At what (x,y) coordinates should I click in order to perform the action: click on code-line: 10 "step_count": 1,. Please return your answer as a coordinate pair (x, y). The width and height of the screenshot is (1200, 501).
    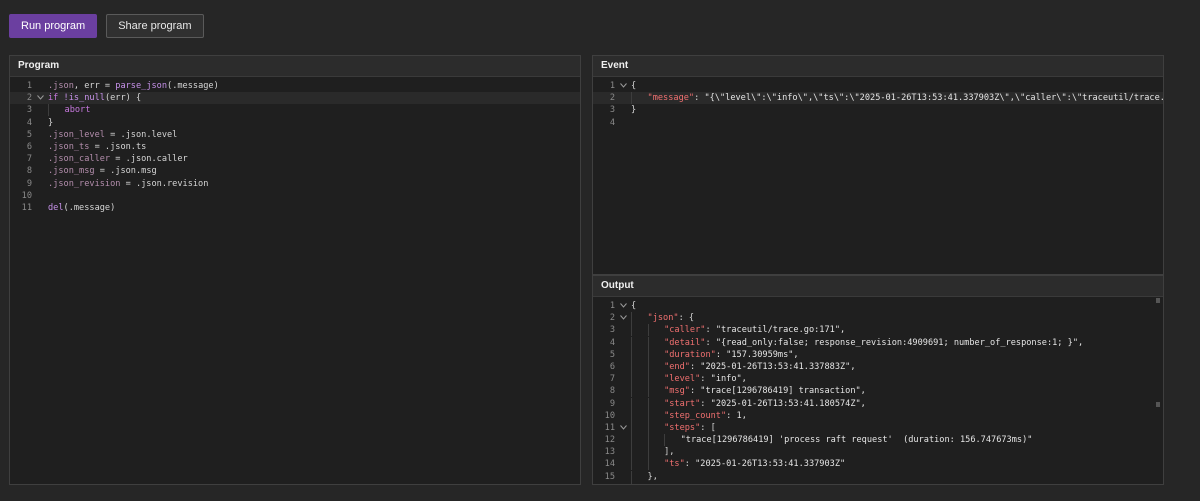
    Looking at the image, I should click on (878, 415).